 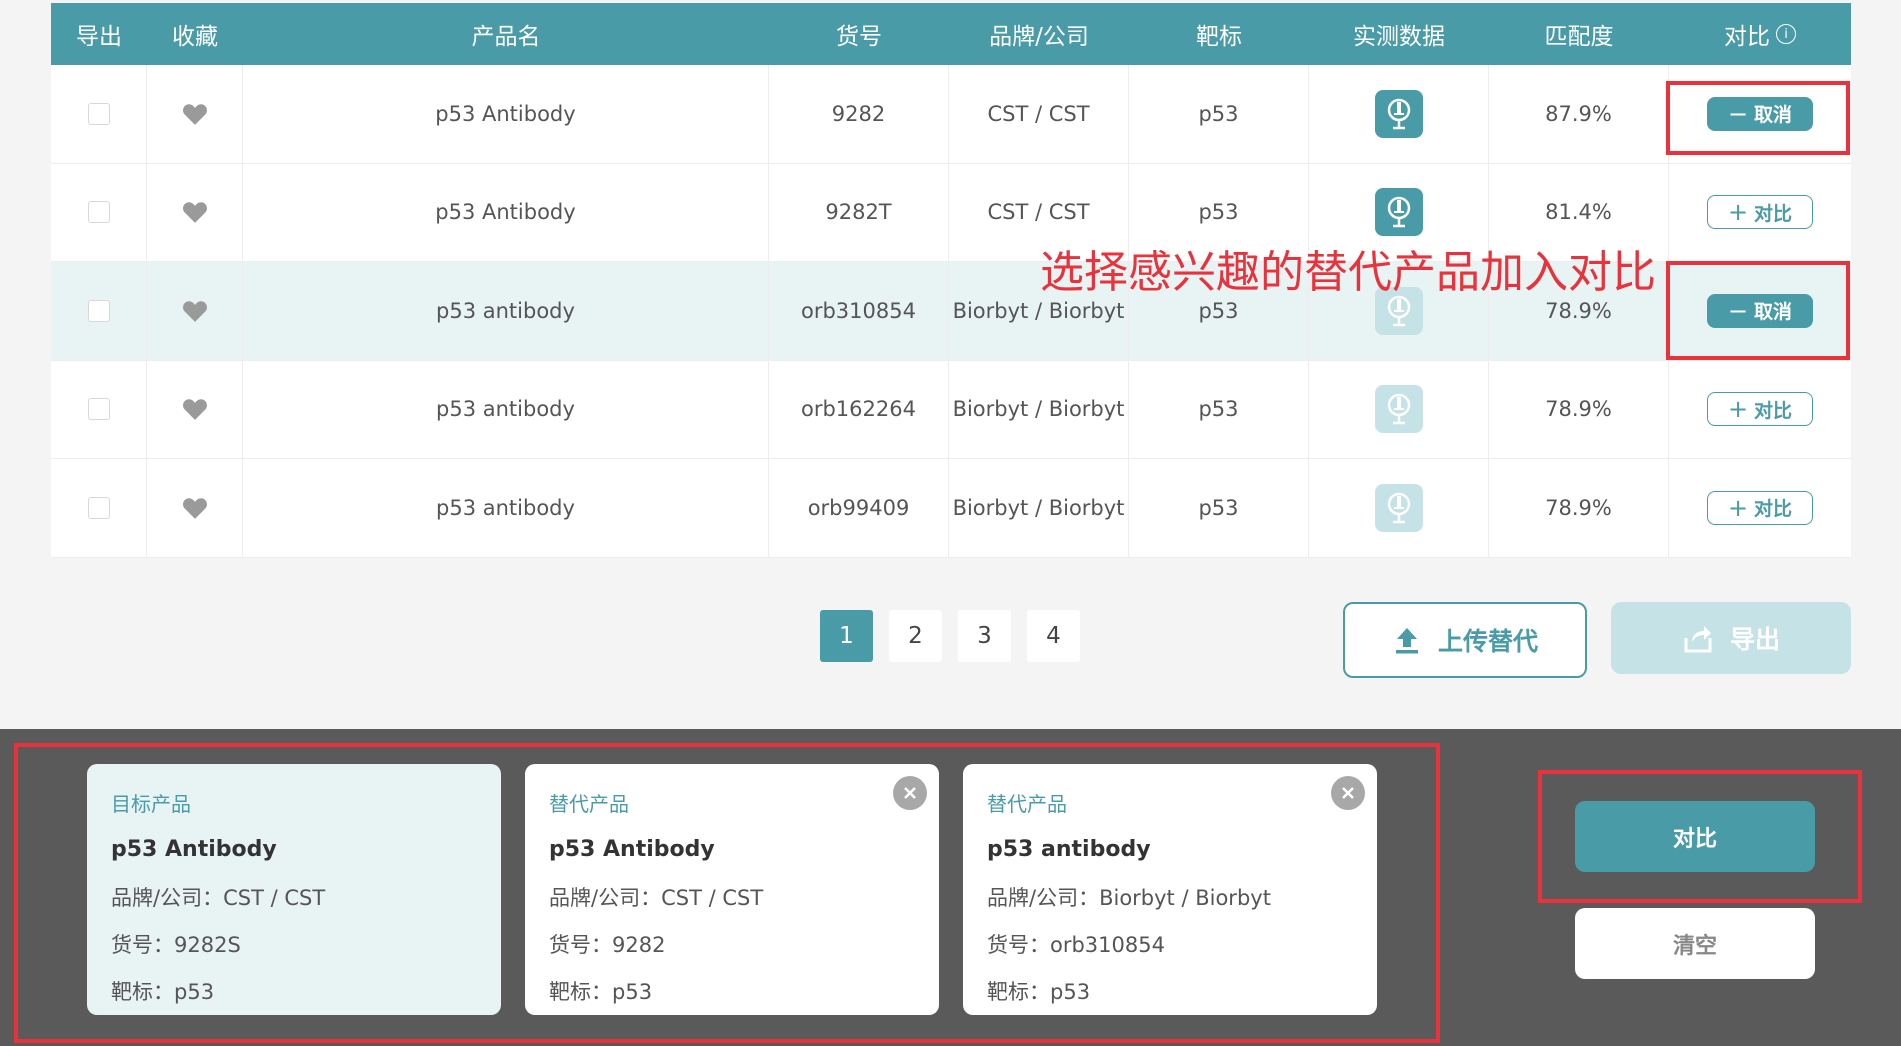 What do you see at coordinates (1399, 37) in the screenshot?
I see `header-data: 实测数据` at bounding box center [1399, 37].